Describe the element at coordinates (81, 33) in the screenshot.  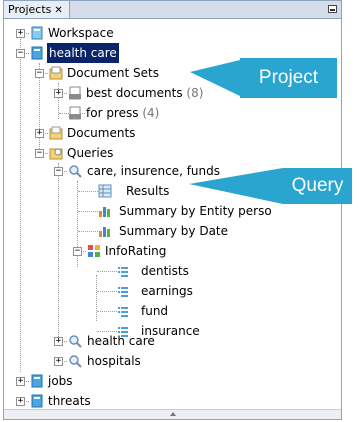
I see `tree-label: Workspace` at that location.